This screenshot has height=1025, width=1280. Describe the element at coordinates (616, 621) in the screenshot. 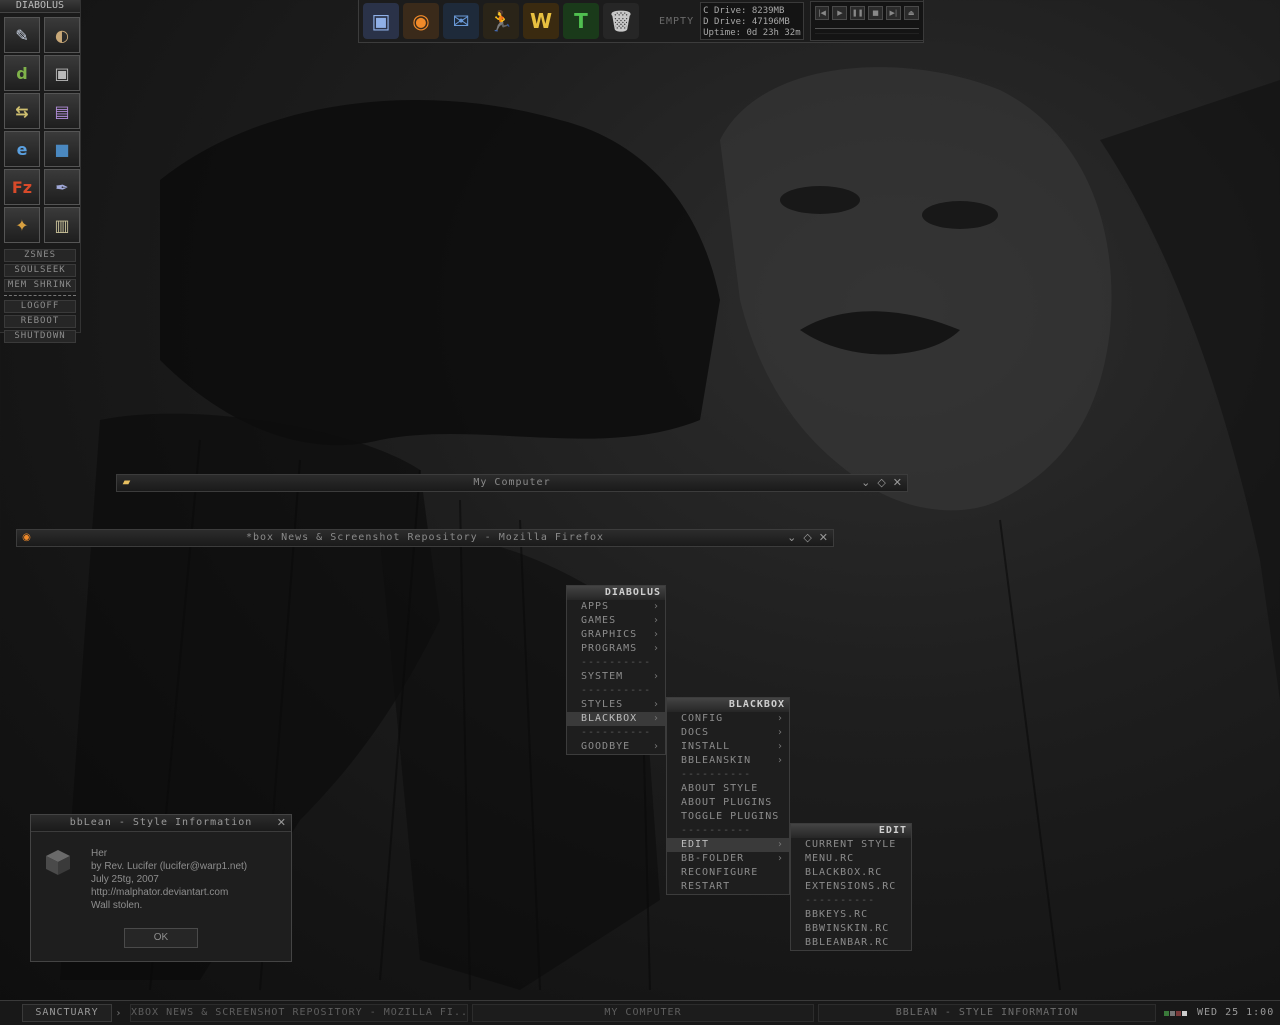

I see `menu-item-games: GAMES` at that location.